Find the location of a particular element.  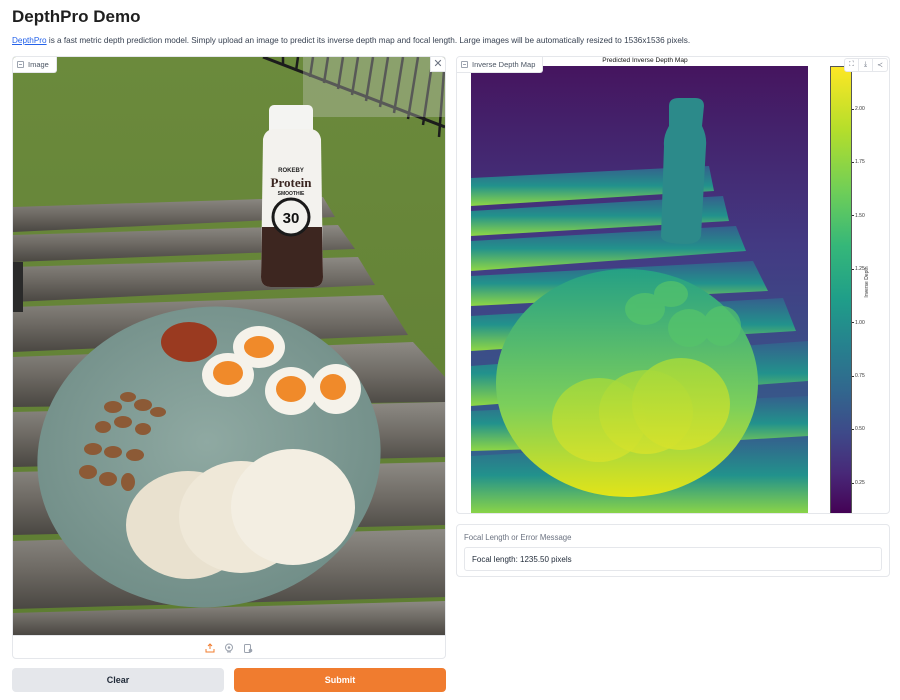

clear-button: Clear is located at coordinates (118, 680).